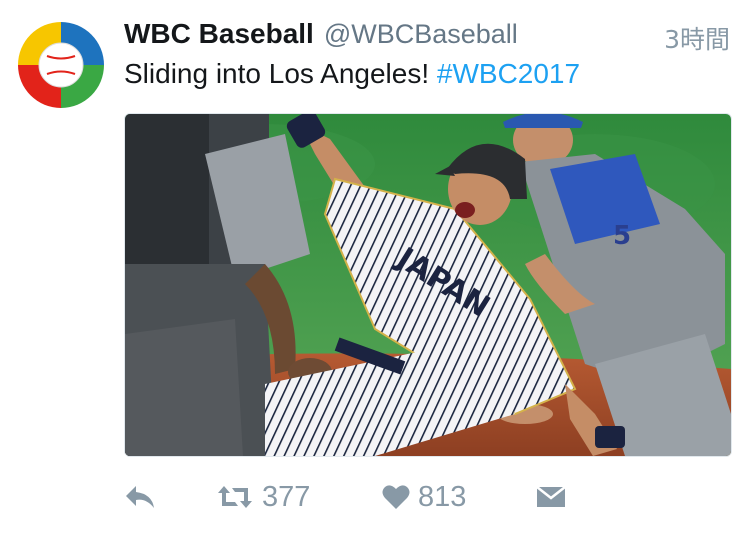 The height and width of the screenshot is (542, 750). I want to click on retweet-button: 377, so click(263, 497).